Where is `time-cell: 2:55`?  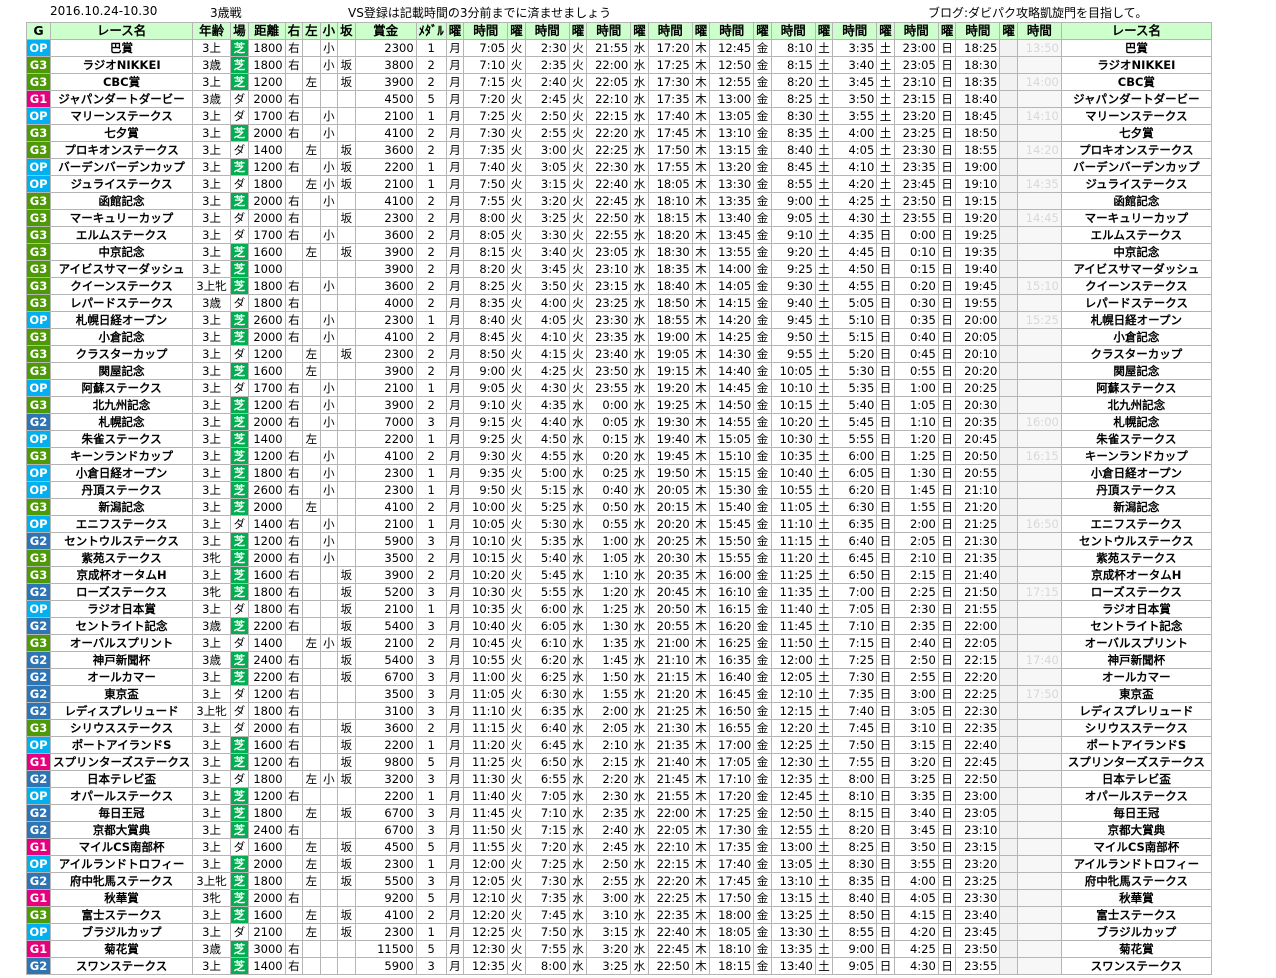 time-cell: 2:55 is located at coordinates (547, 133).